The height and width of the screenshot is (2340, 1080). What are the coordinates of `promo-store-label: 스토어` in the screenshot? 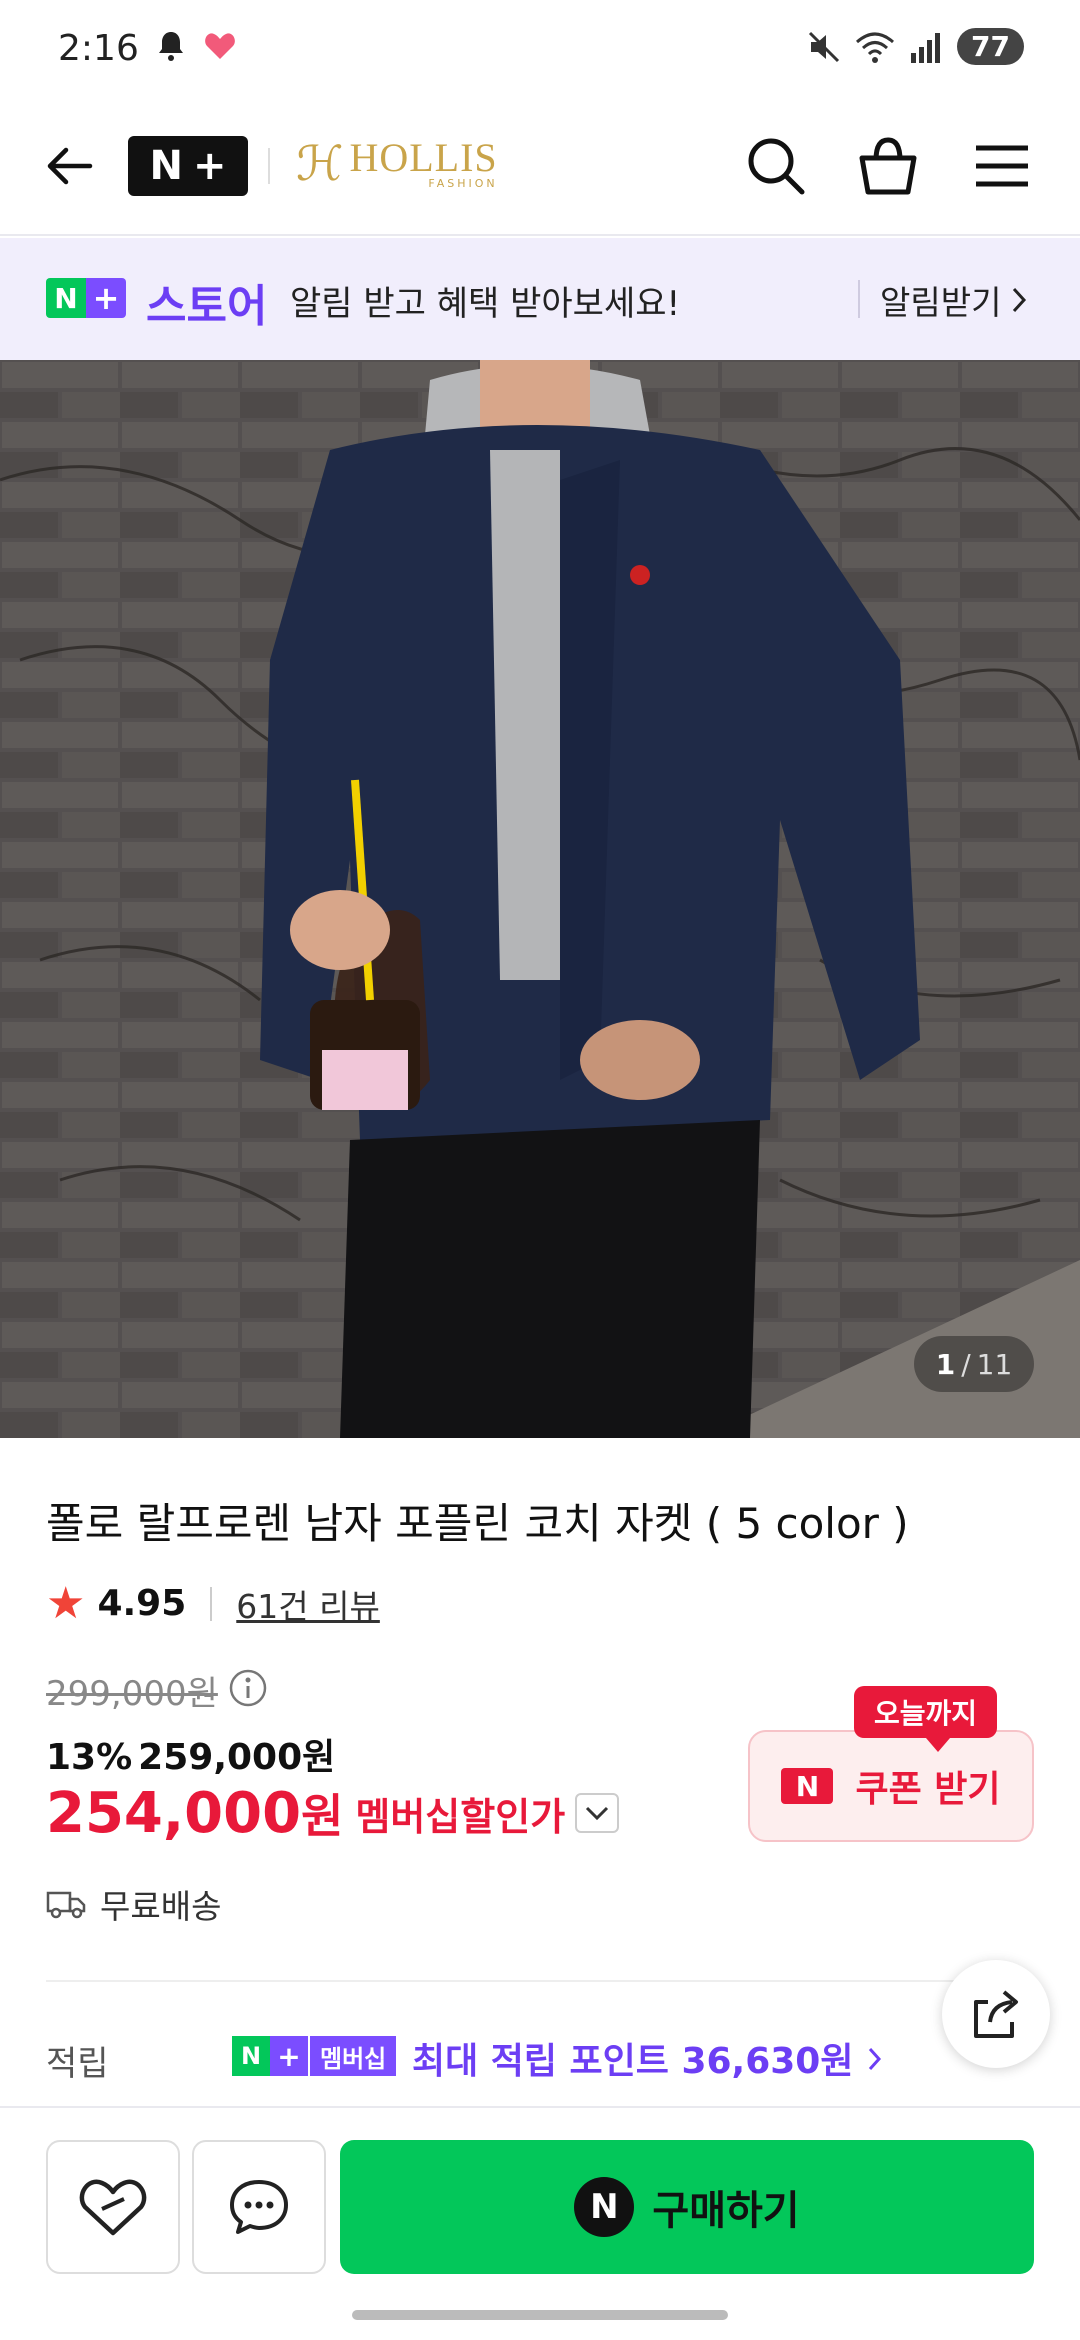 It's located at (207, 306).